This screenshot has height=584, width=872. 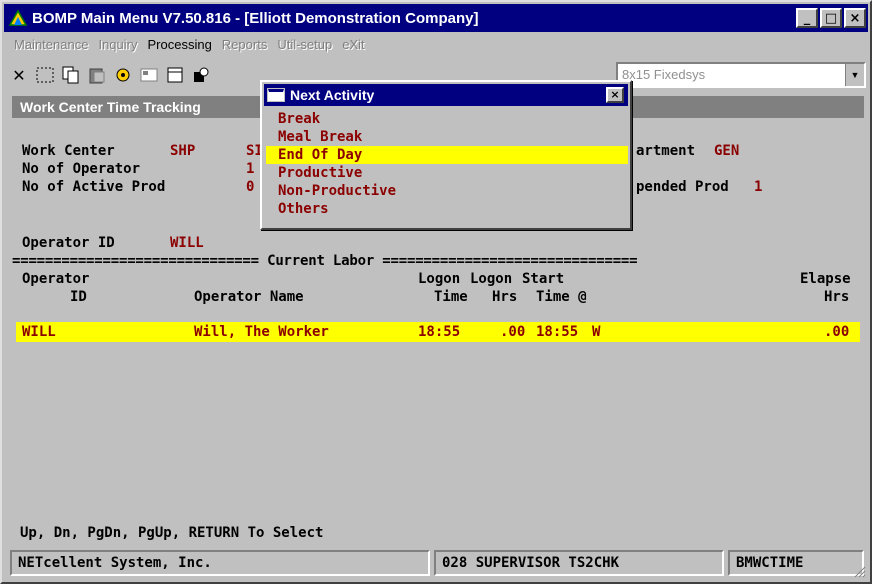 What do you see at coordinates (39, 332) in the screenshot?
I see `row-operator-id: WILL` at bounding box center [39, 332].